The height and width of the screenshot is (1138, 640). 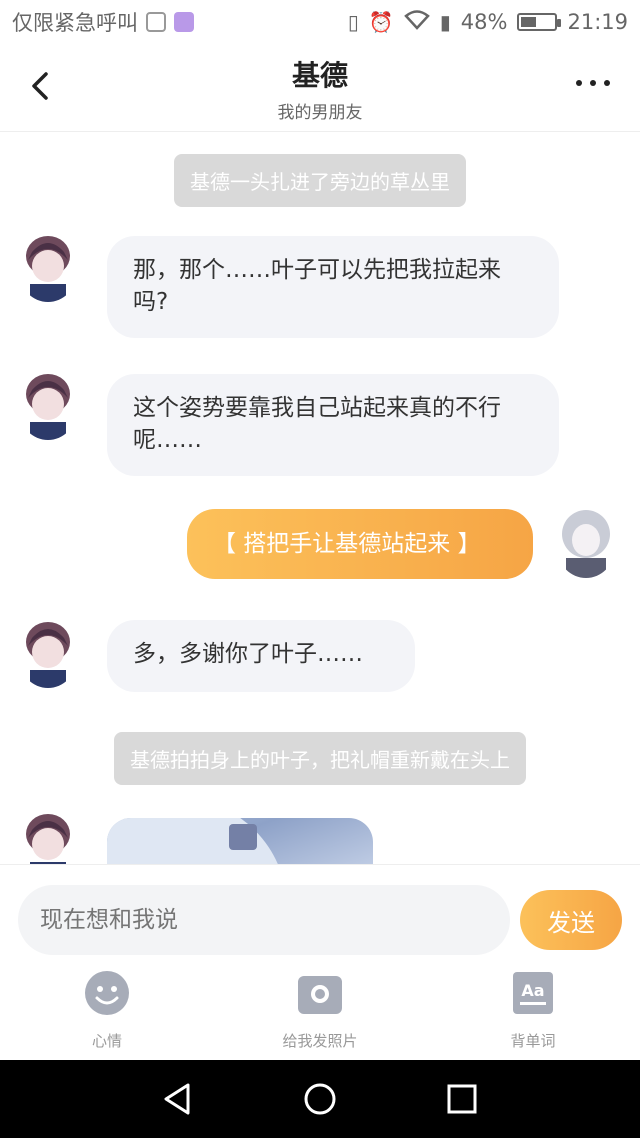 I want to click on system-message: 基德拍拍身上的叶子，把礼帽重新戴在头上, so click(x=320, y=758).